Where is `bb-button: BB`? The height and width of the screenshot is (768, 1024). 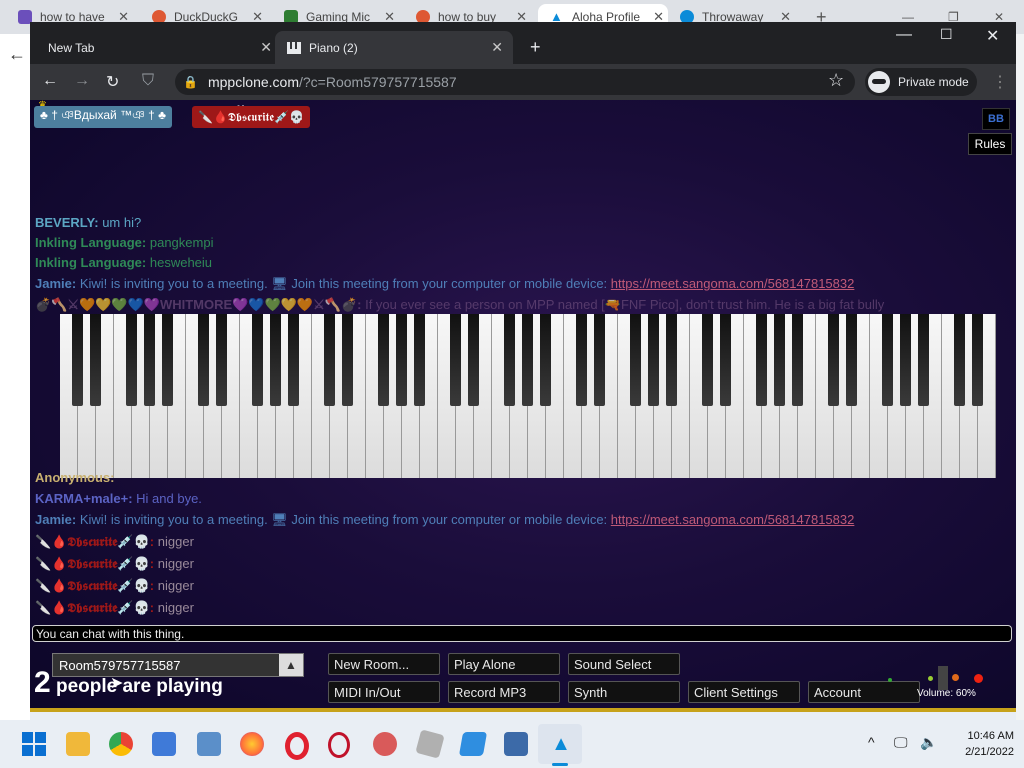
bb-button: BB is located at coordinates (996, 119).